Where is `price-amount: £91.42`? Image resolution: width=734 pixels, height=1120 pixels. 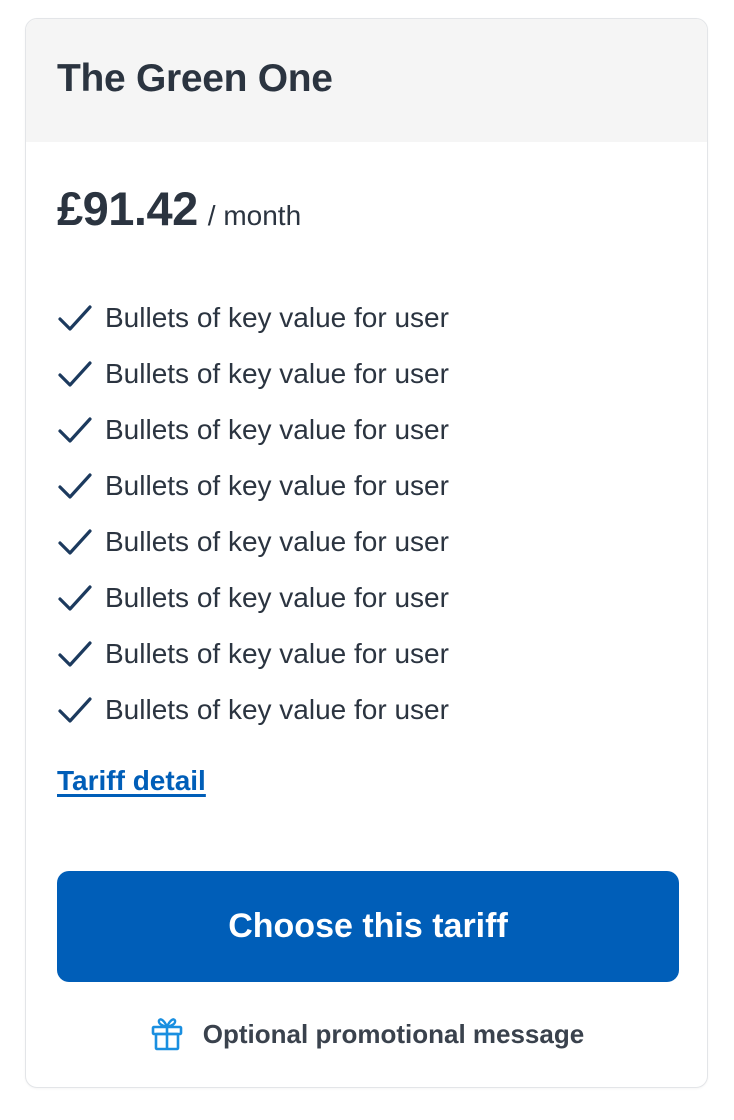 price-amount: £91.42 is located at coordinates (127, 208).